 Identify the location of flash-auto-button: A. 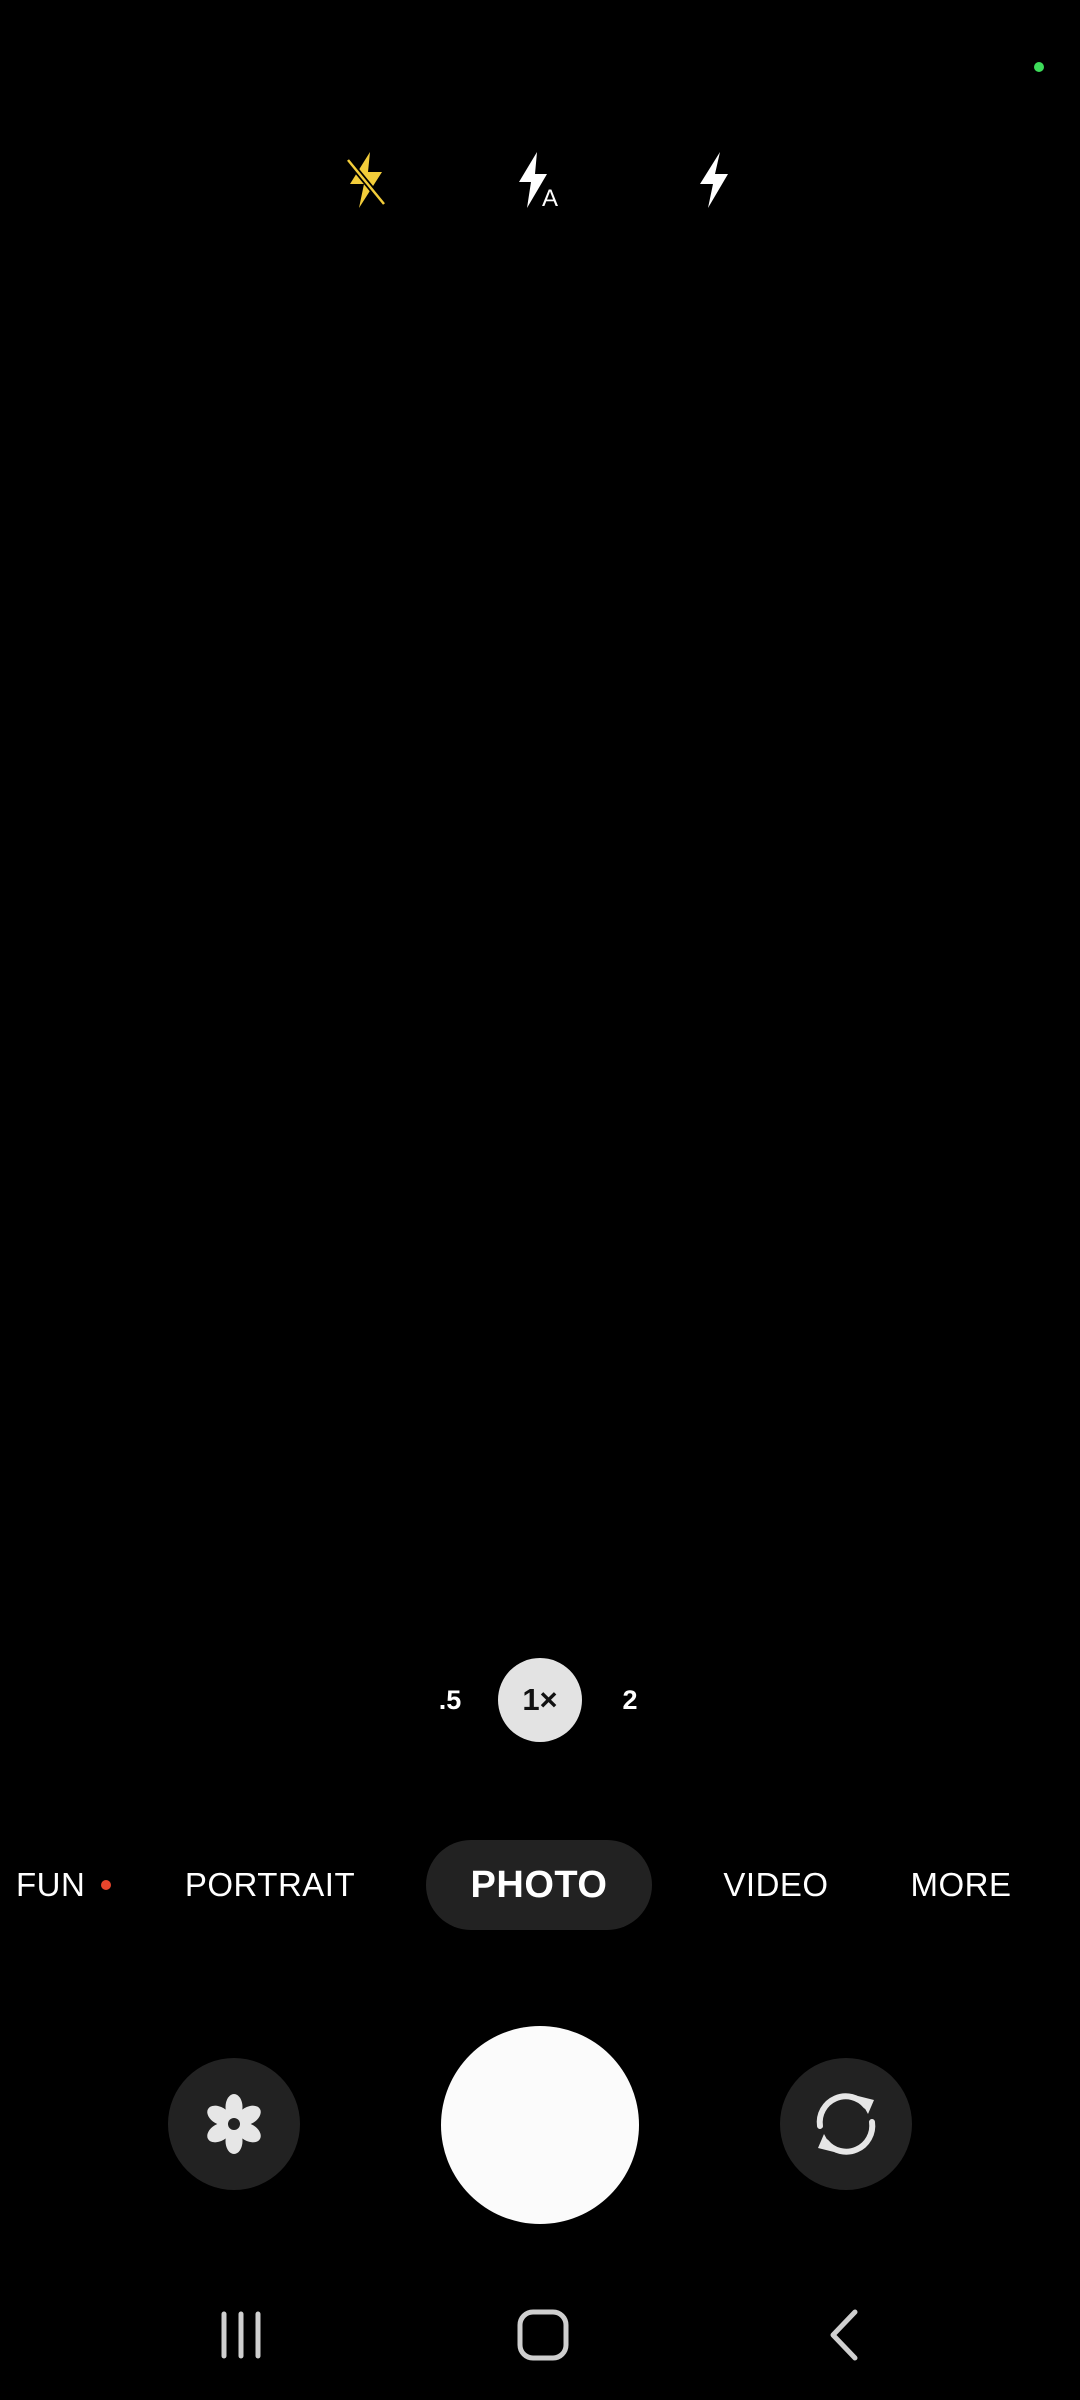
(540, 180).